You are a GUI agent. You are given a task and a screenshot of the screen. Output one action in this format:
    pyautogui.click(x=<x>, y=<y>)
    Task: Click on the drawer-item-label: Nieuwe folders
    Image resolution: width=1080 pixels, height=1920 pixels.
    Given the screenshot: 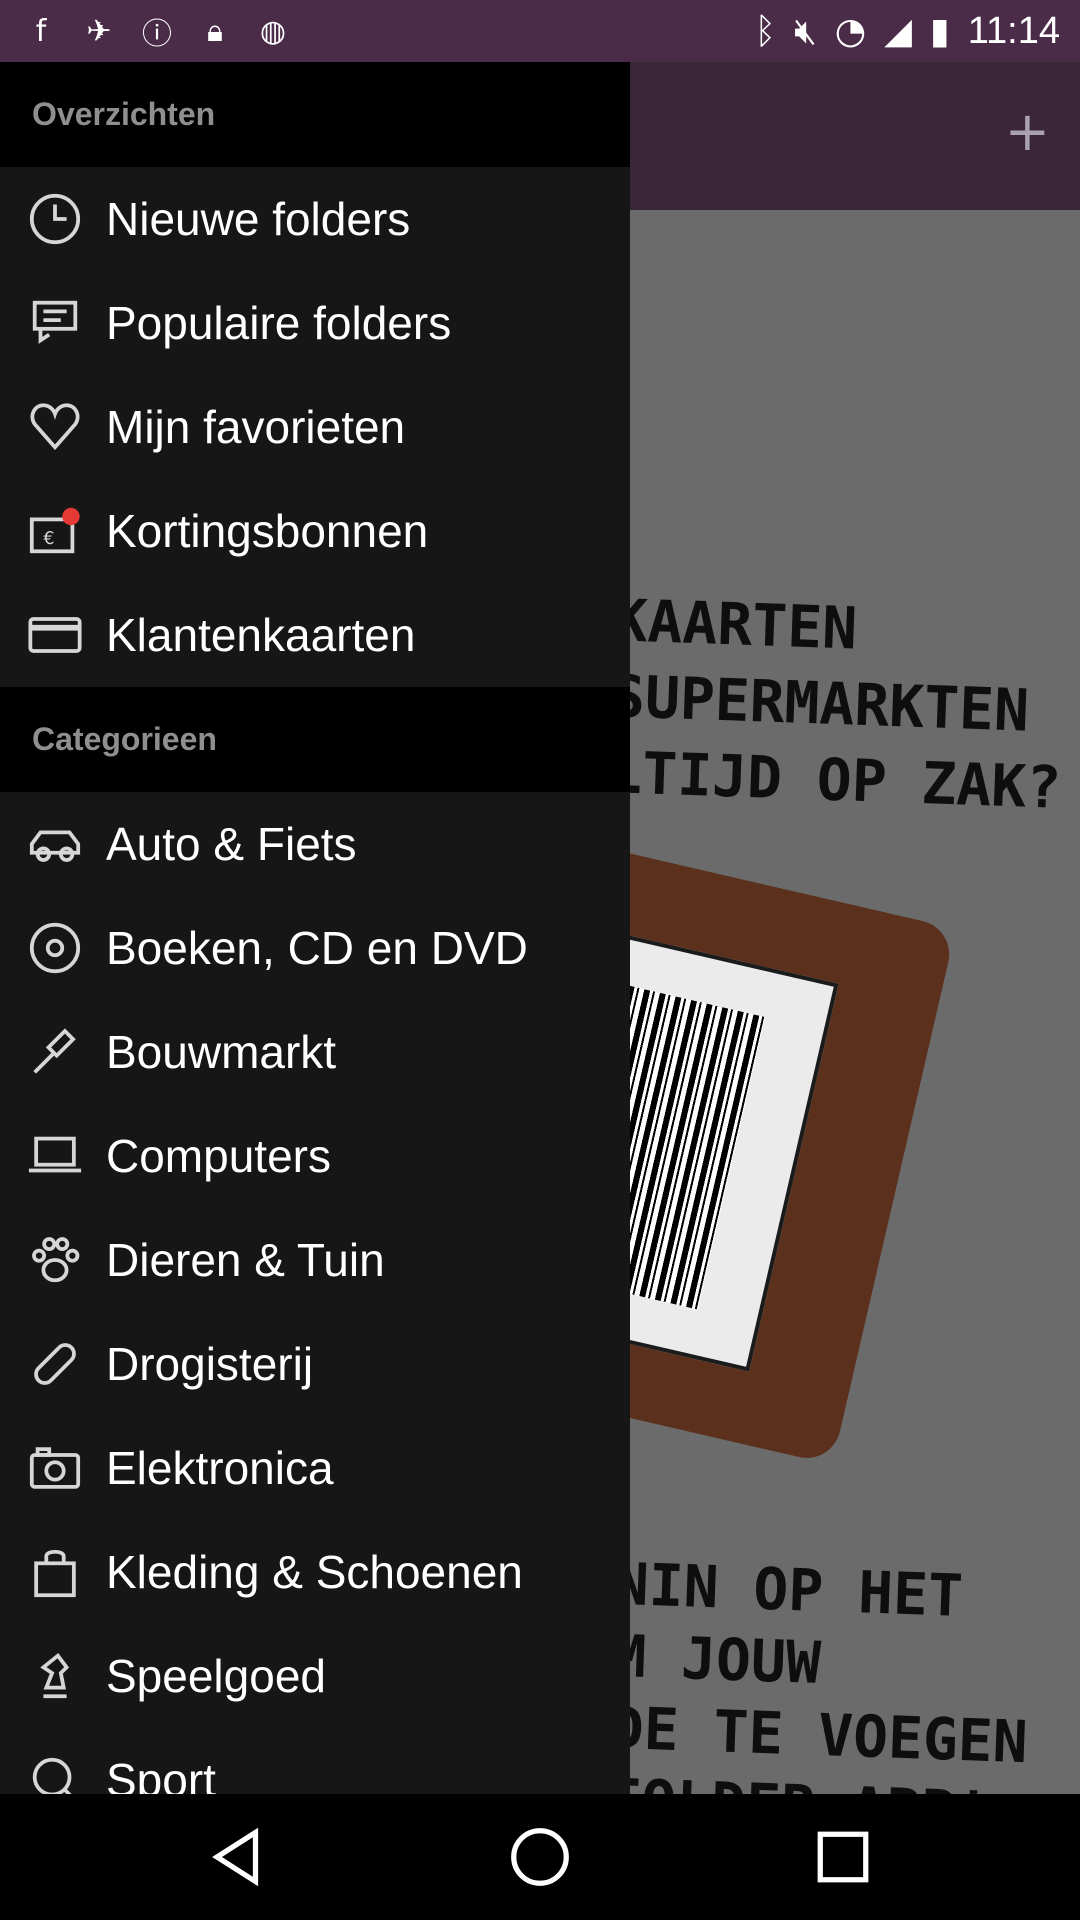 What is the action you would take?
    pyautogui.click(x=258, y=219)
    